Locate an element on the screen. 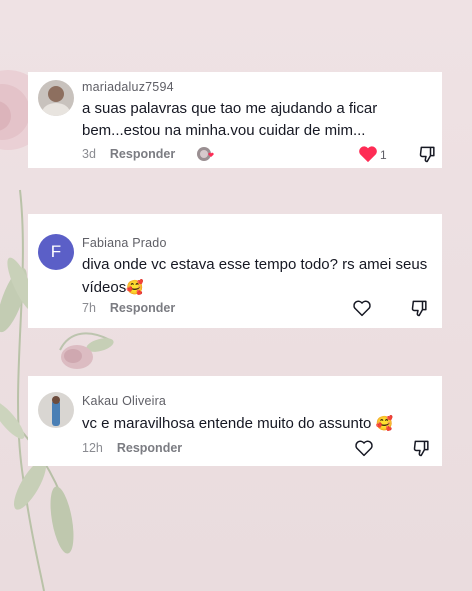  comment-age: 3d is located at coordinates (89, 154).